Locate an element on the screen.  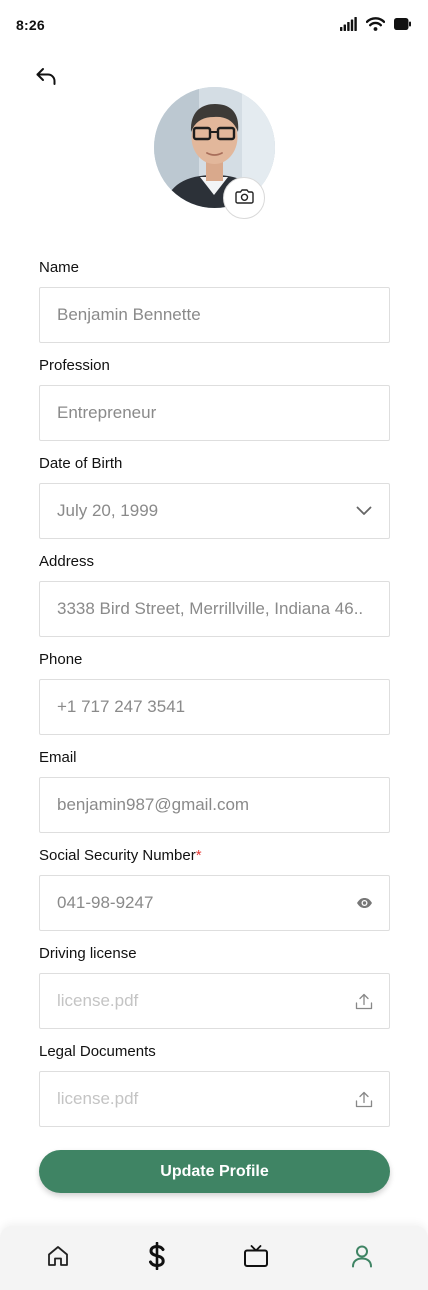
camera-icon is located at coordinates (244, 198).